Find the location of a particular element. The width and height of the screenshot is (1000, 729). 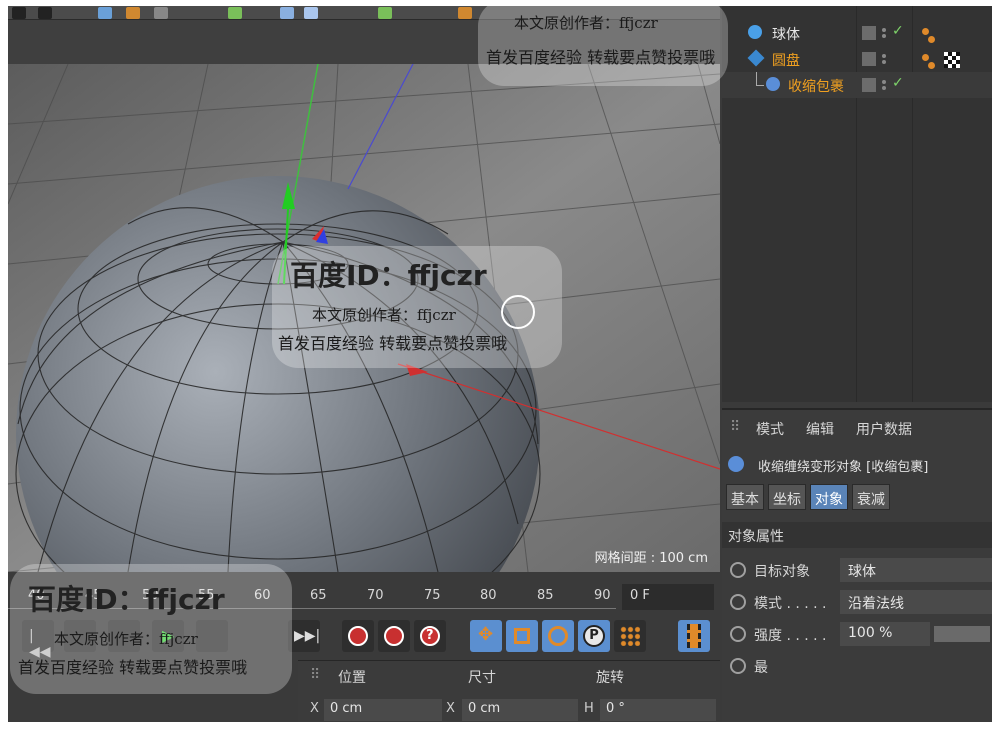

watermark: 本文原创作者：ffjczr 首发百度经验 转载要点赞投票哦 is located at coordinates (603, 43).